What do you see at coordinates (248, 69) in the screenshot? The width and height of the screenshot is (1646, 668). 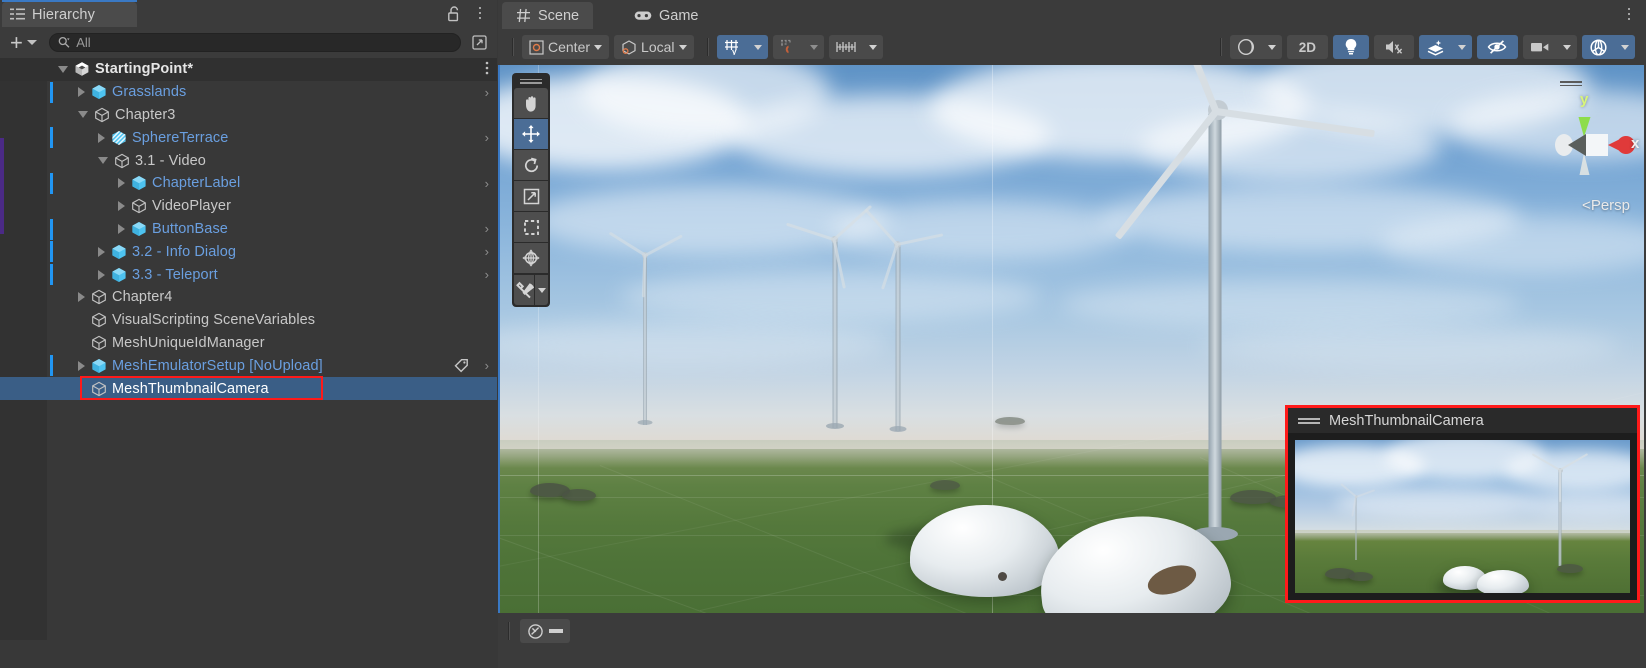 I see `hierarchy-row-startingpoint: StartingPoint*` at bounding box center [248, 69].